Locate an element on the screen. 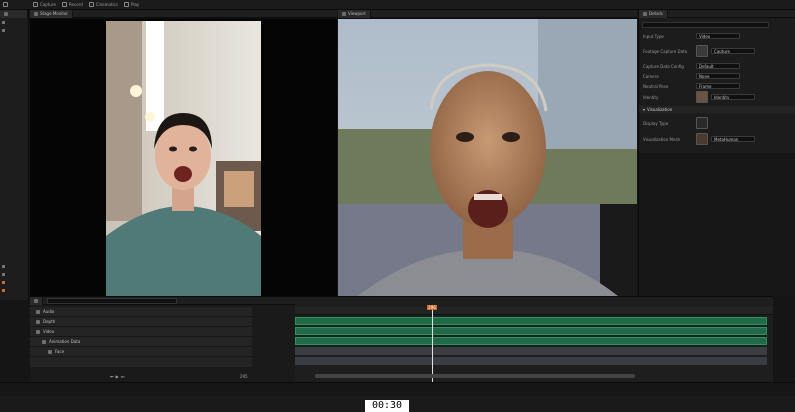  toolbar-cinematics-button: Cinematics is located at coordinates (103, 5).